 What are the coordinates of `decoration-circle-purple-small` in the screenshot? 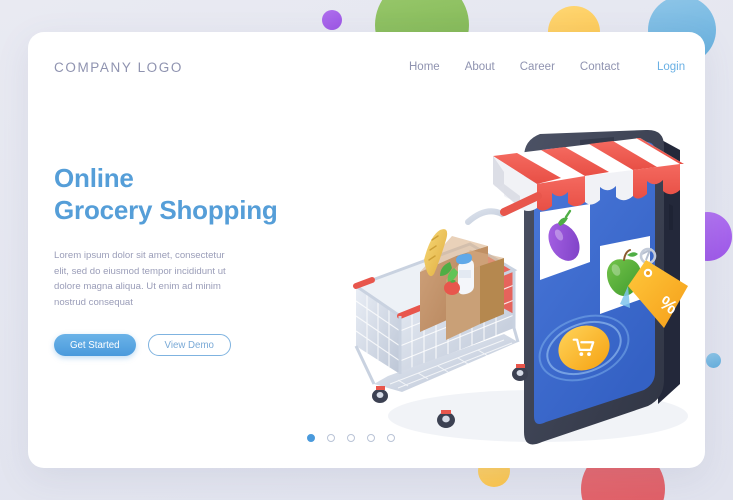 It's located at (332, 20).